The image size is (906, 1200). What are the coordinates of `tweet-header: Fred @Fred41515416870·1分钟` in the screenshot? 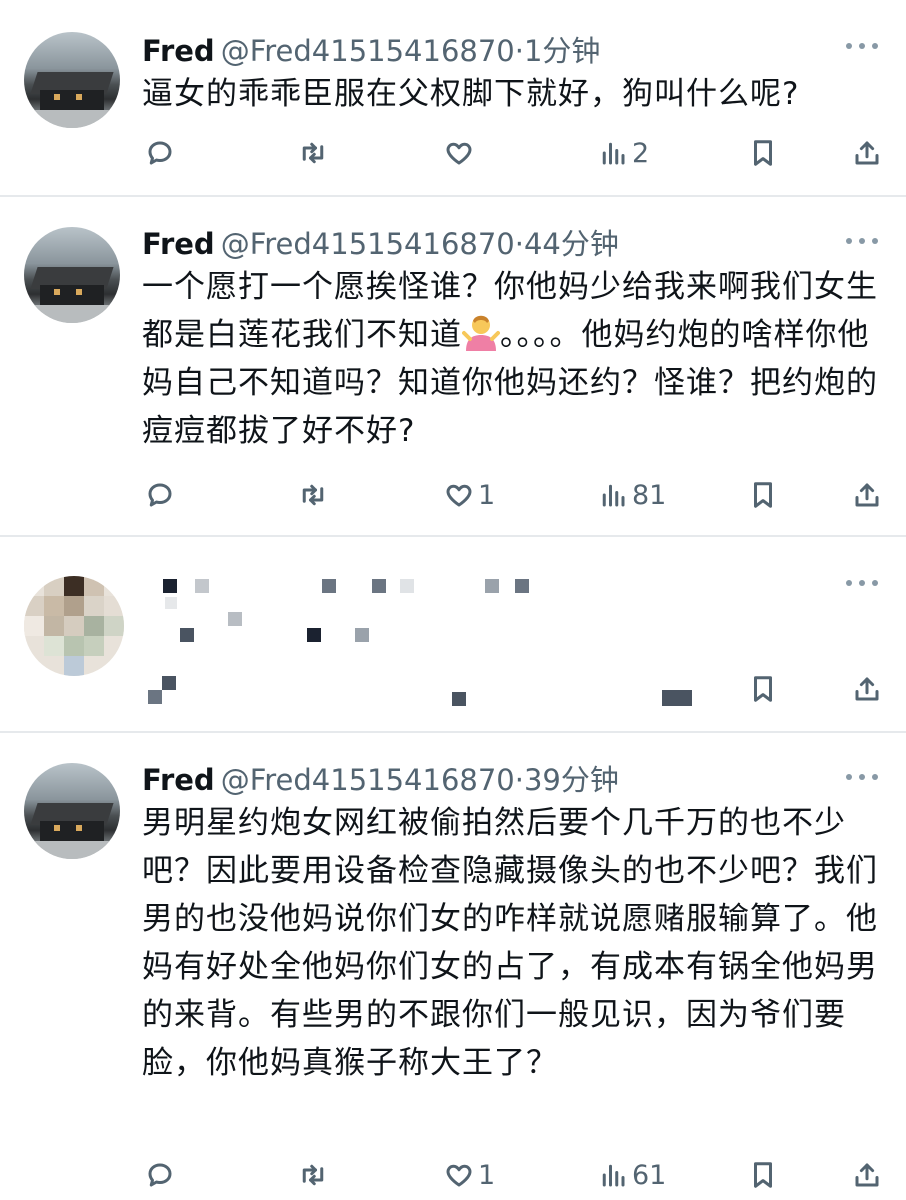 It's located at (371, 49).